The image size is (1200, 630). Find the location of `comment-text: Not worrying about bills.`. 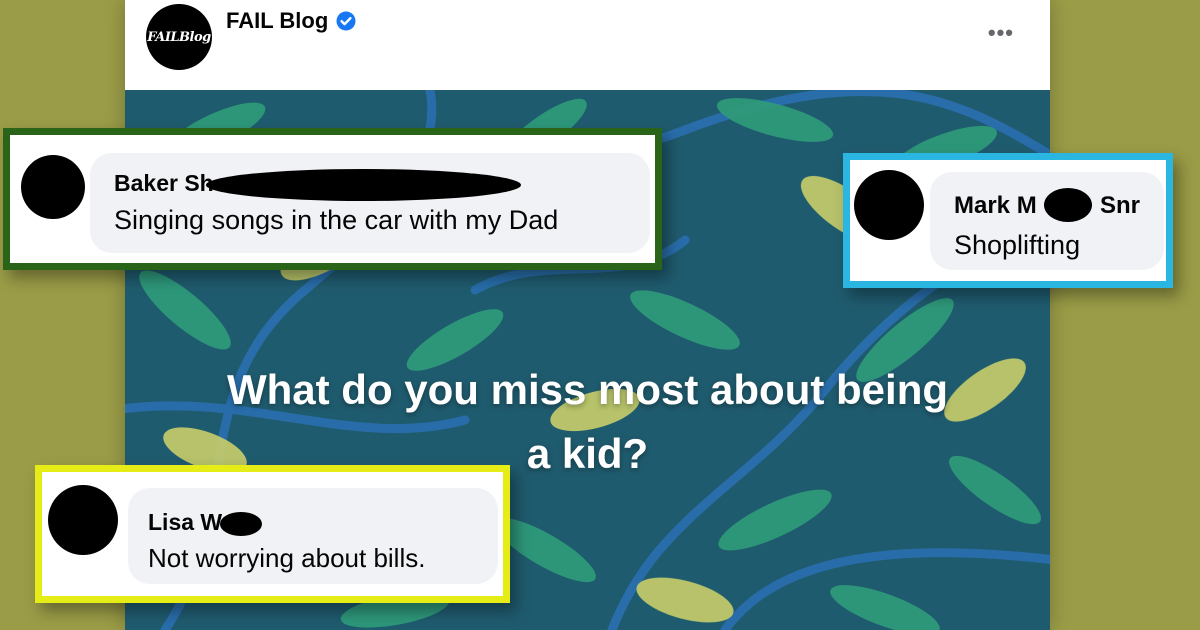

comment-text: Not worrying about bills. is located at coordinates (287, 558).